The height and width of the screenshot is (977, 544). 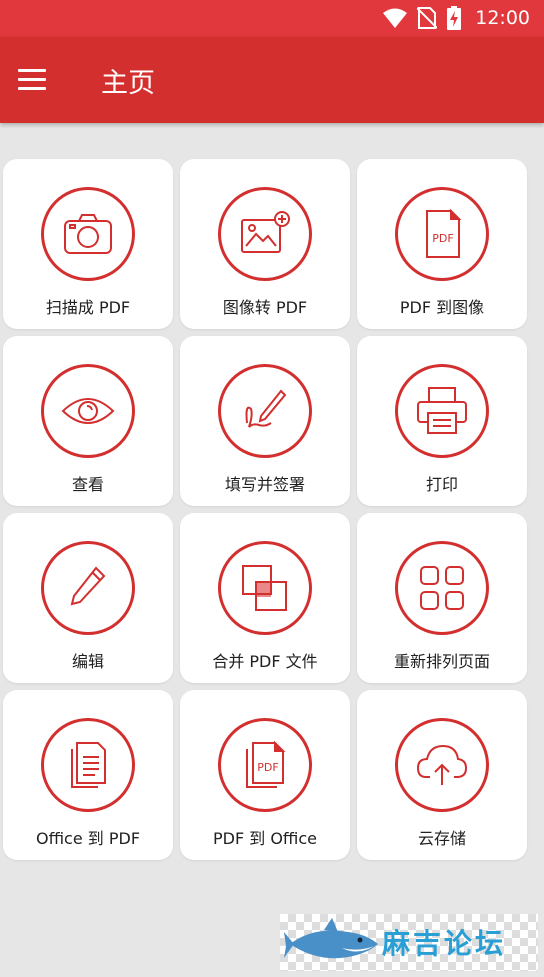 What do you see at coordinates (272, 80) in the screenshot?
I see `app-bar: 主页` at bounding box center [272, 80].